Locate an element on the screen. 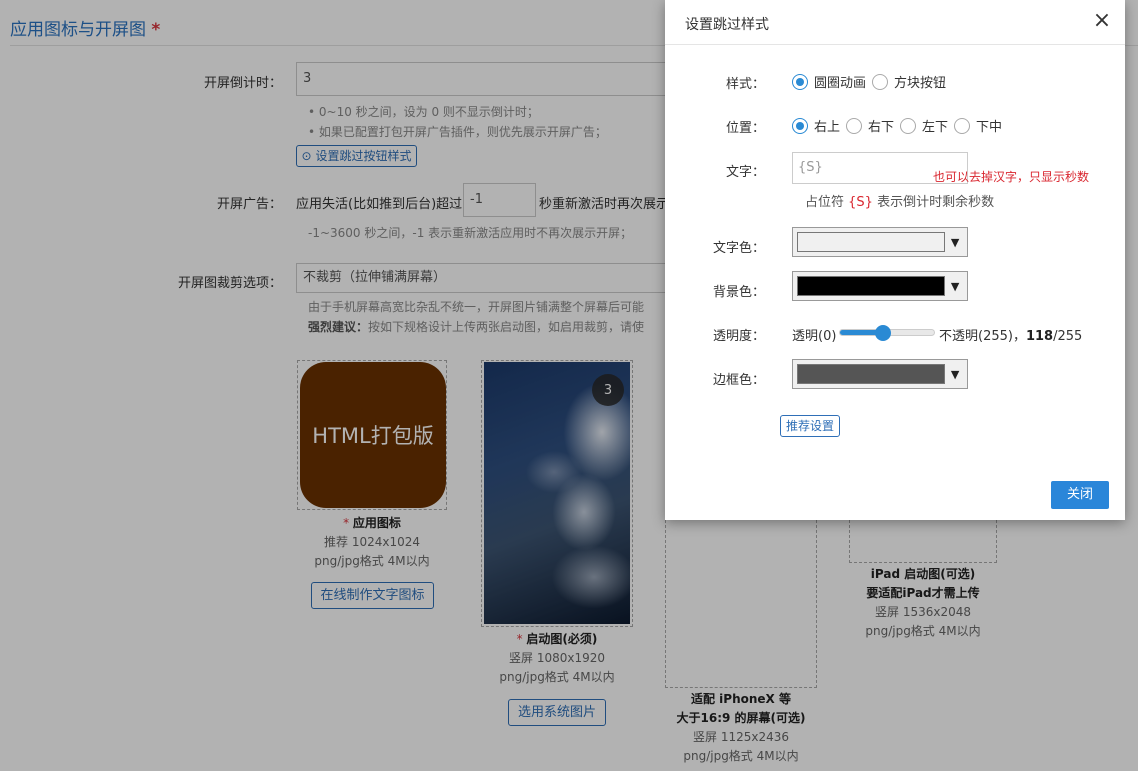 Image resolution: width=1138 pixels, height=771 pixels. radio-position-bottom-right is located at coordinates (854, 125).